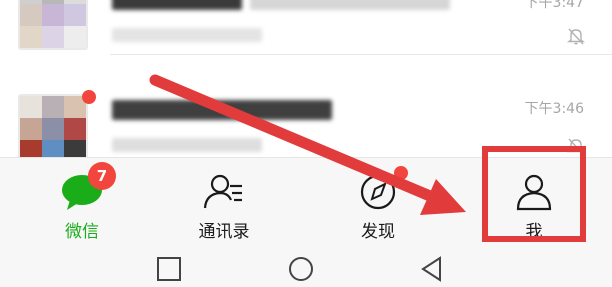 This screenshot has height=287, width=612. Describe the element at coordinates (301, 269) in the screenshot. I see `home-icon` at that location.